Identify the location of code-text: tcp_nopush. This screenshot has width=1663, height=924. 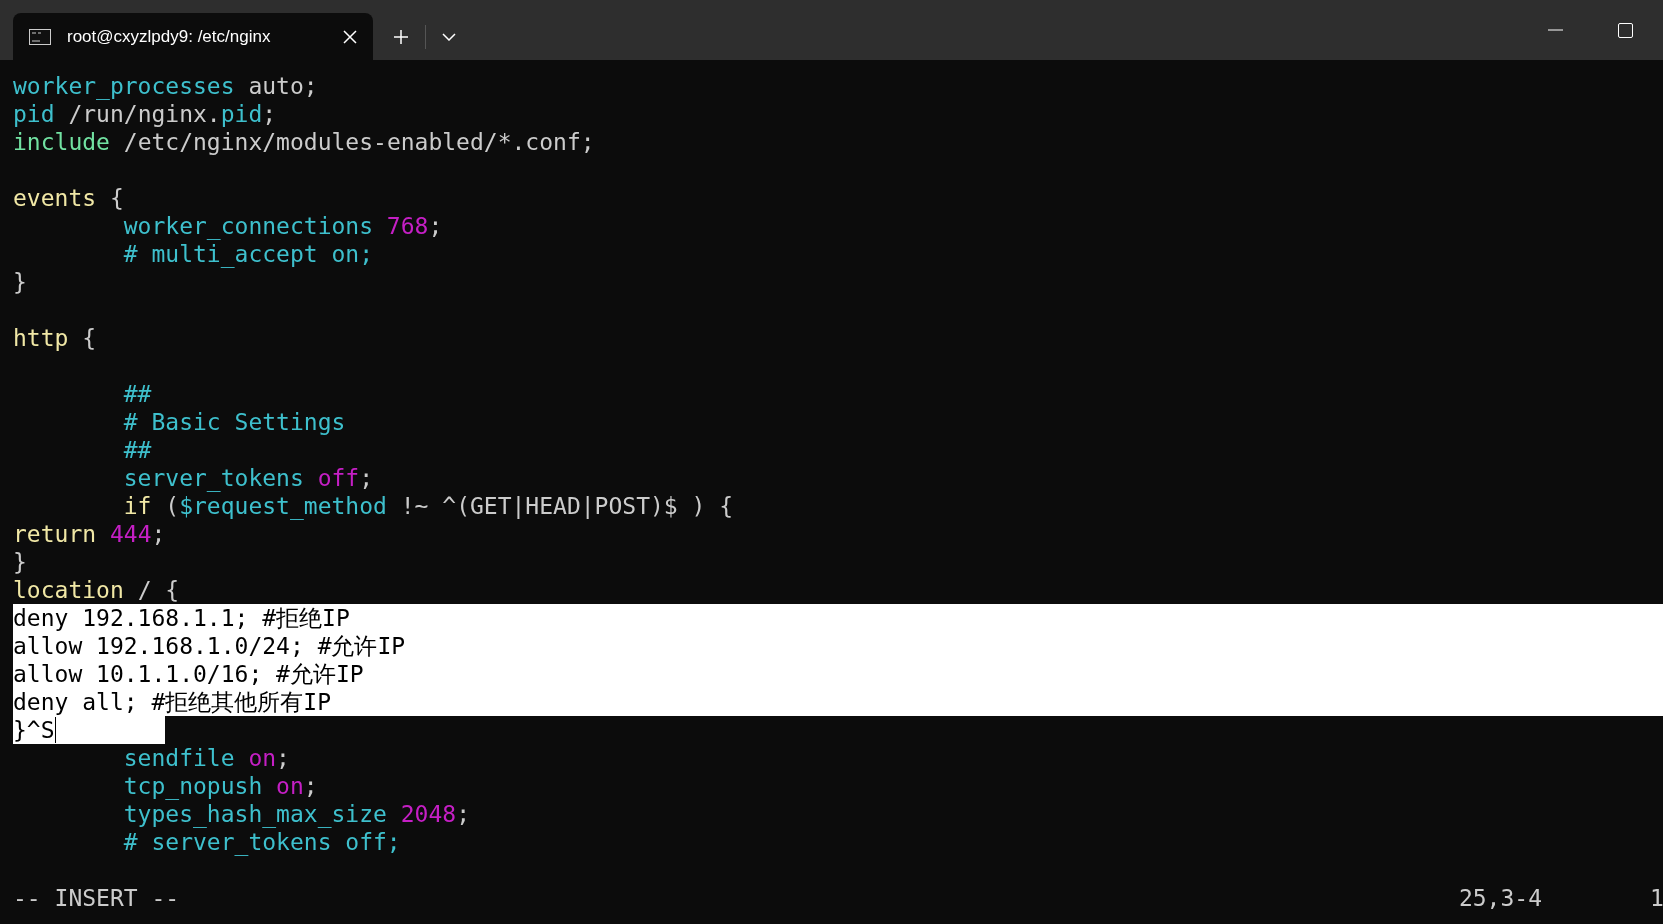
(193, 786).